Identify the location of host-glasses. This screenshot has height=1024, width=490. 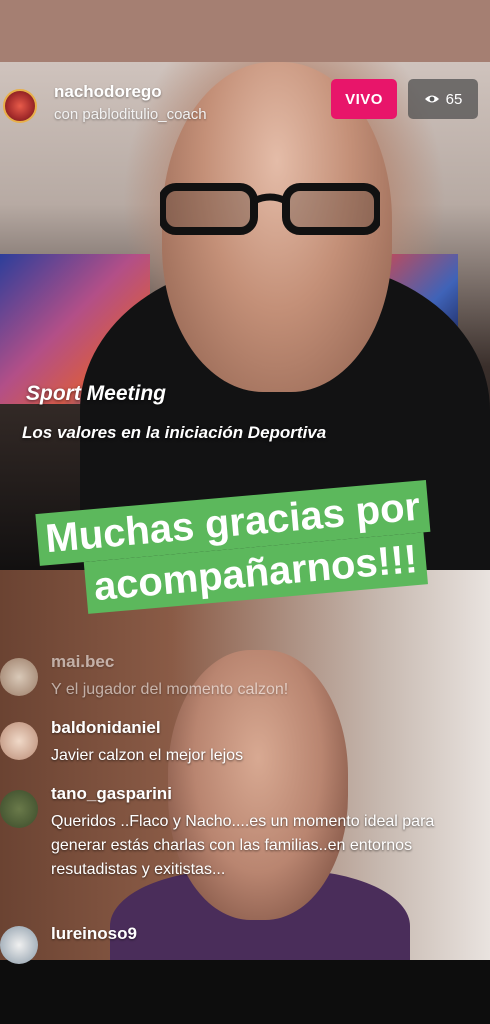
(270, 209).